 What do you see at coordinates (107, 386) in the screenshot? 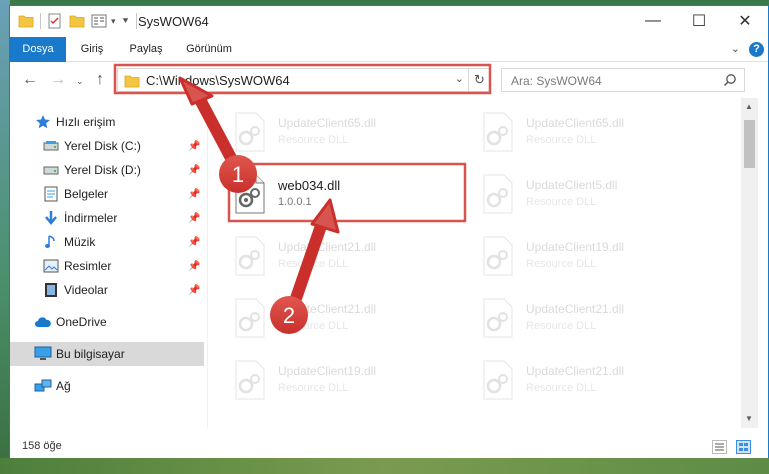
I see `sidebar-item-network: Ağ` at bounding box center [107, 386].